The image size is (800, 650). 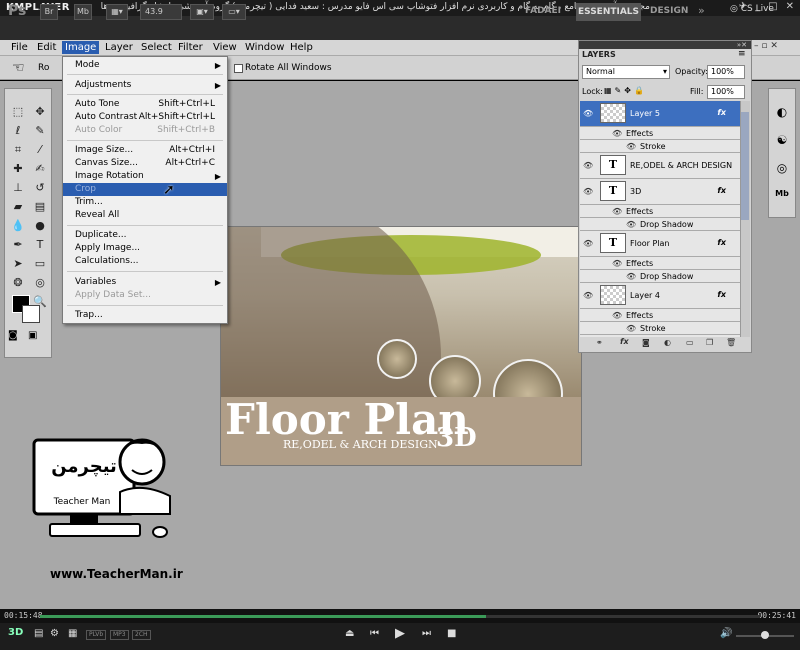 What do you see at coordinates (161, 12) in the screenshot?
I see `zoom-level-field: 43.9` at bounding box center [161, 12].